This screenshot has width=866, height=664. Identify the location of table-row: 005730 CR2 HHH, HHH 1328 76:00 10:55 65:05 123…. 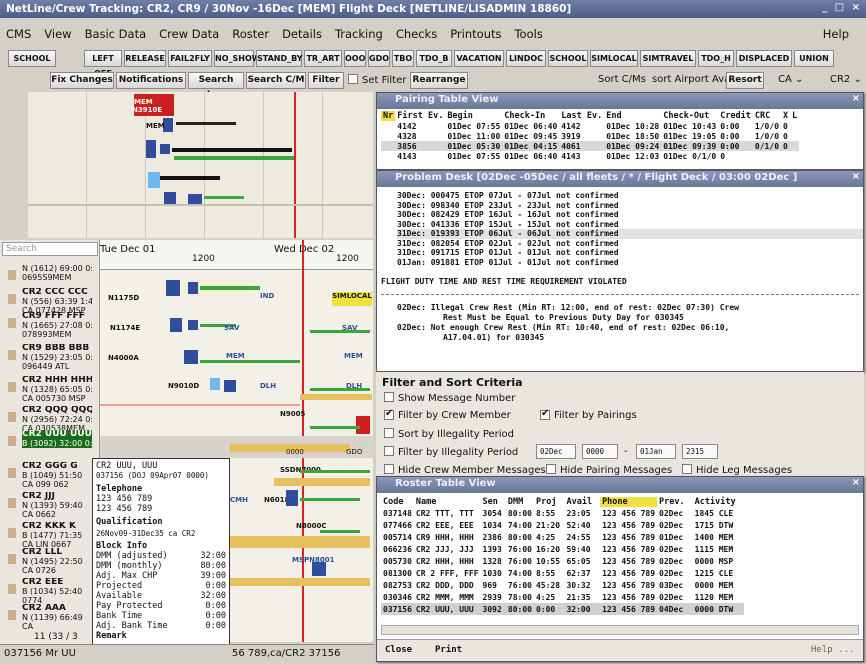
(562, 561).